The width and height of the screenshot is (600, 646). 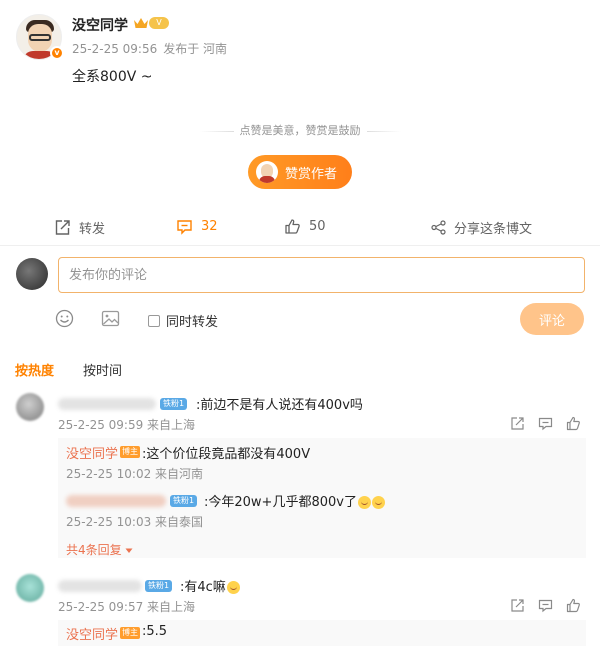 What do you see at coordinates (305, 226) in the screenshot?
I see `like-button: 50` at bounding box center [305, 226].